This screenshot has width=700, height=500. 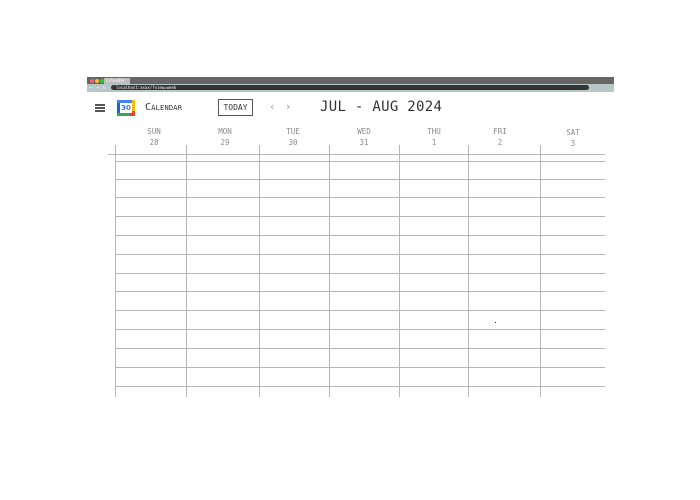 I want to click on back-icon: ←, so click(x=90, y=88).